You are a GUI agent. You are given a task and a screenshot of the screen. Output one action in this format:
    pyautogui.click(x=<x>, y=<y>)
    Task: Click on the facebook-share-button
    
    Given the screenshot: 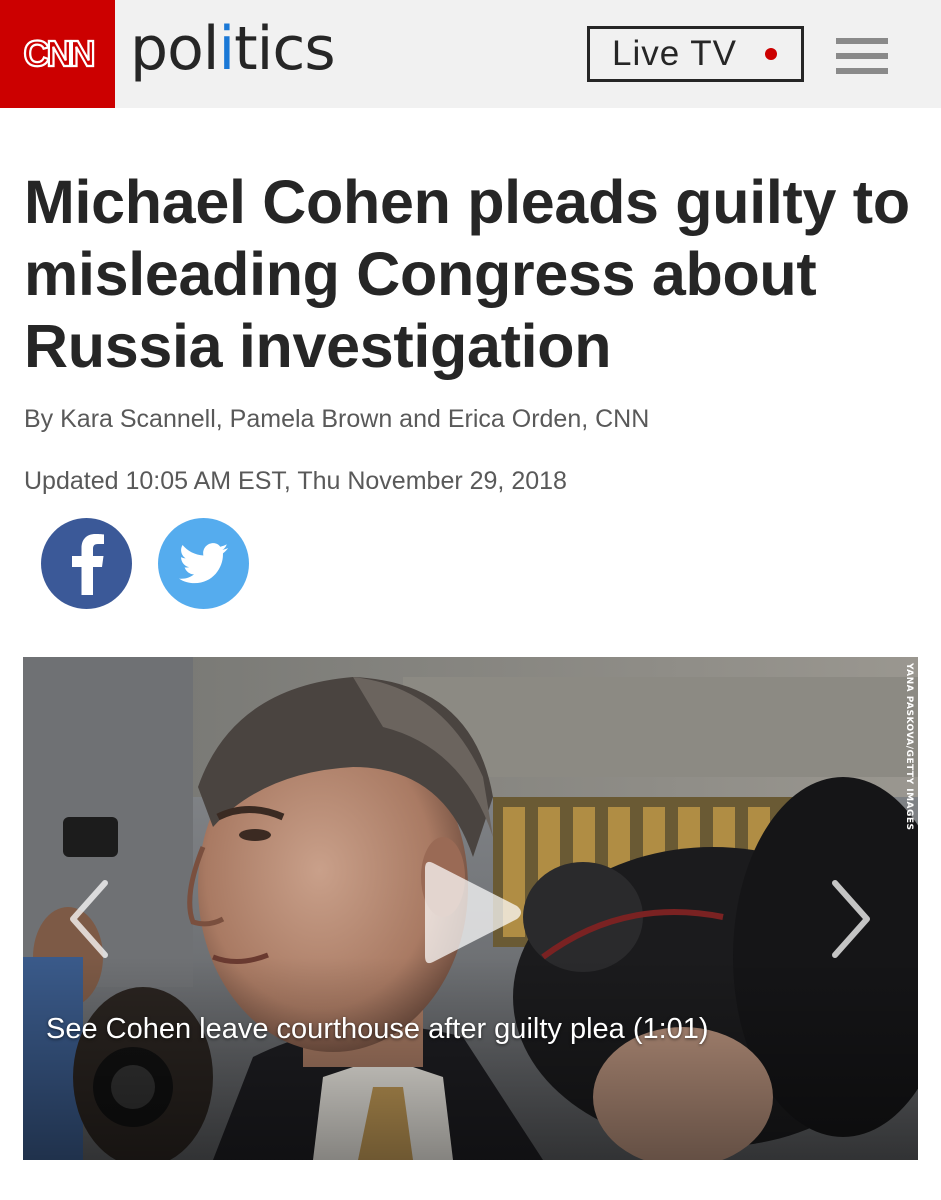 What is the action you would take?
    pyautogui.click(x=86, y=563)
    